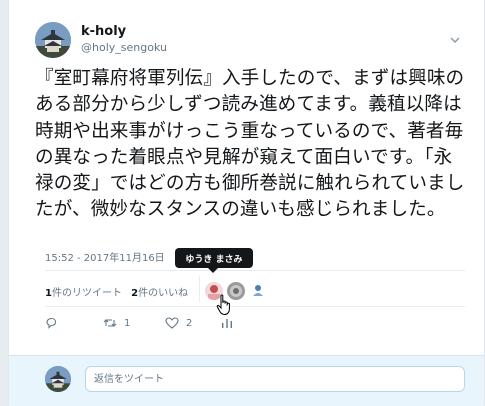 The height and width of the screenshot is (406, 485). I want to click on retweets-label: 件のリツイート, so click(86, 293).